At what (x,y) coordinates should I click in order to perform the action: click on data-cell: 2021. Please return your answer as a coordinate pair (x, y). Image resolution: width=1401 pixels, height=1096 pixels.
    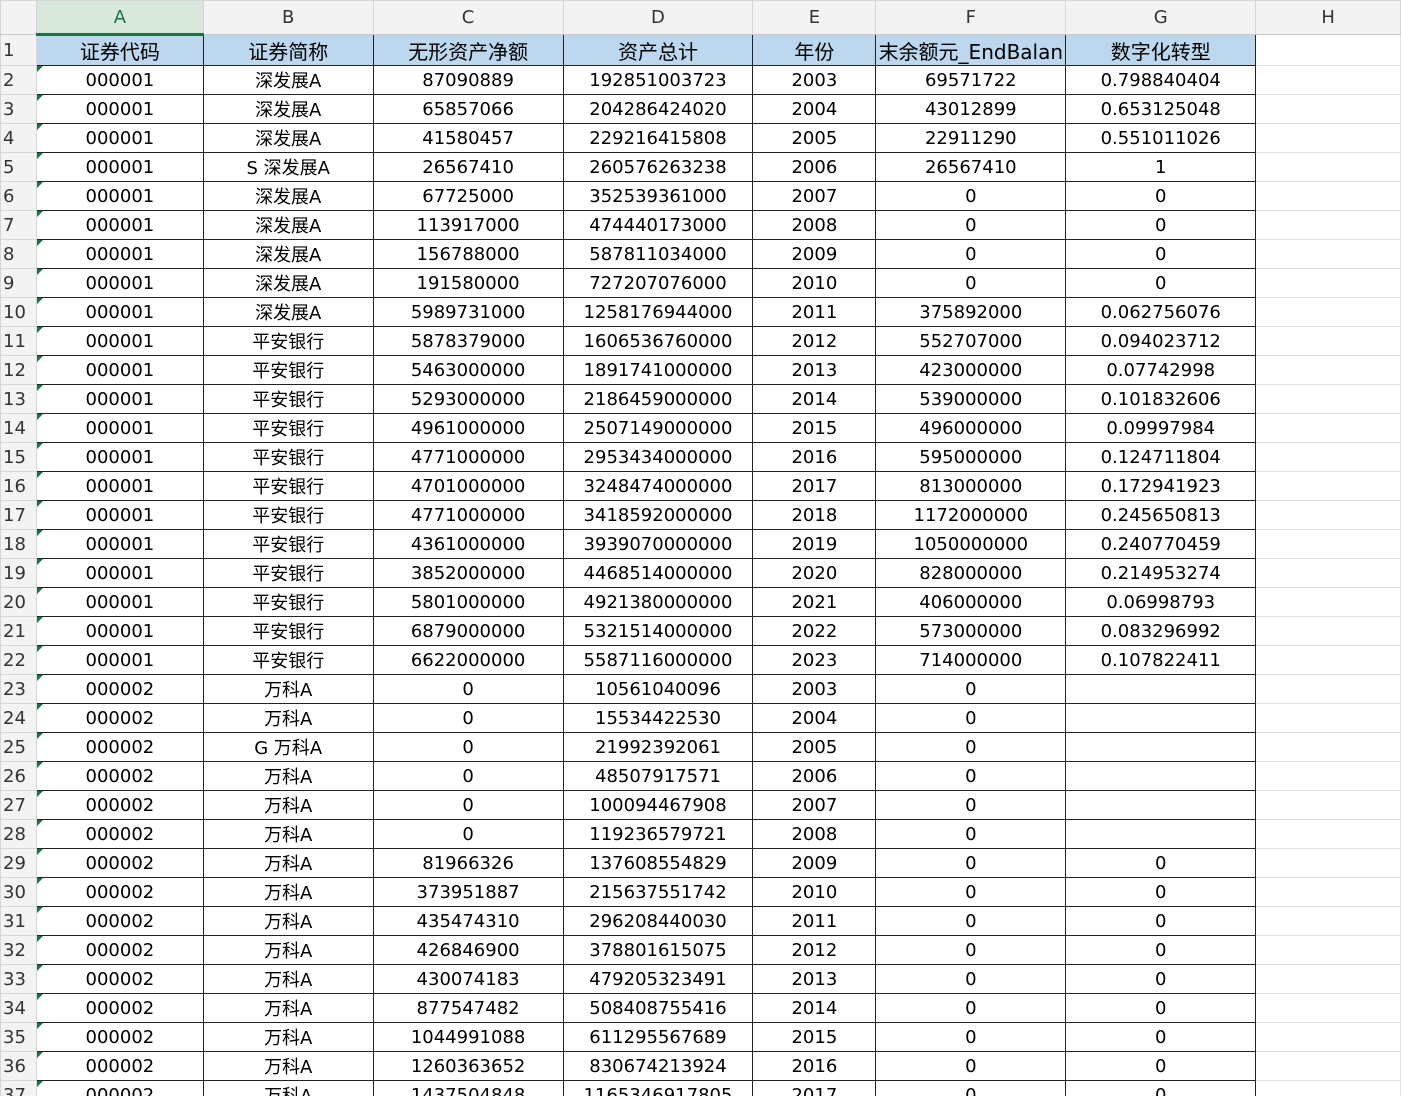
    Looking at the image, I should click on (814, 602).